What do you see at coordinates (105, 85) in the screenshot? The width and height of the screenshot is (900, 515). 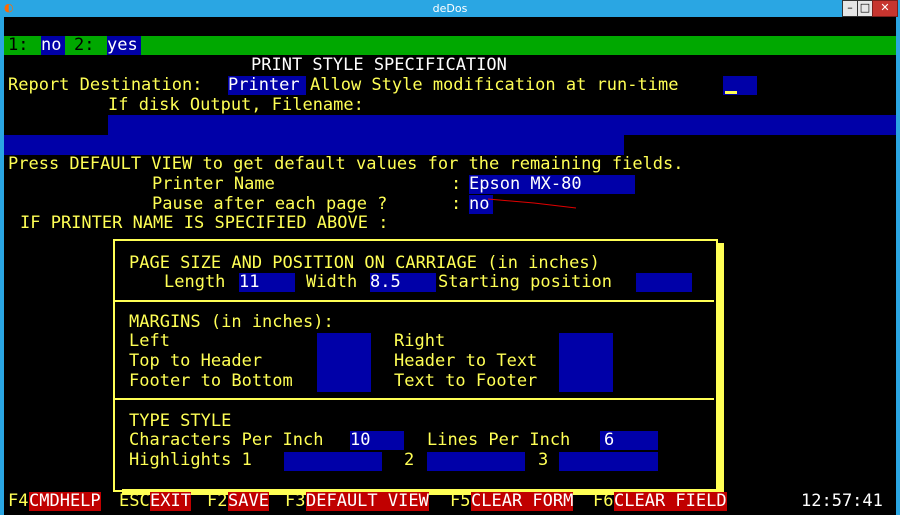 I see `report-destination-label: Report Destination:` at bounding box center [105, 85].